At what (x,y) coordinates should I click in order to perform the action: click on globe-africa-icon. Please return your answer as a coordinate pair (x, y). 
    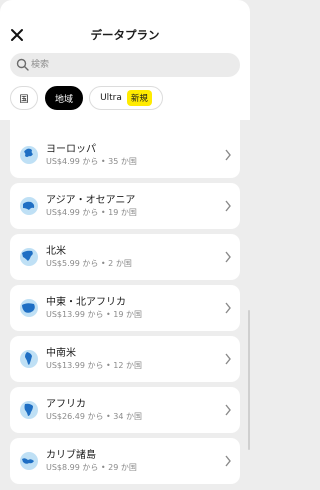
    Looking at the image, I should click on (29, 410).